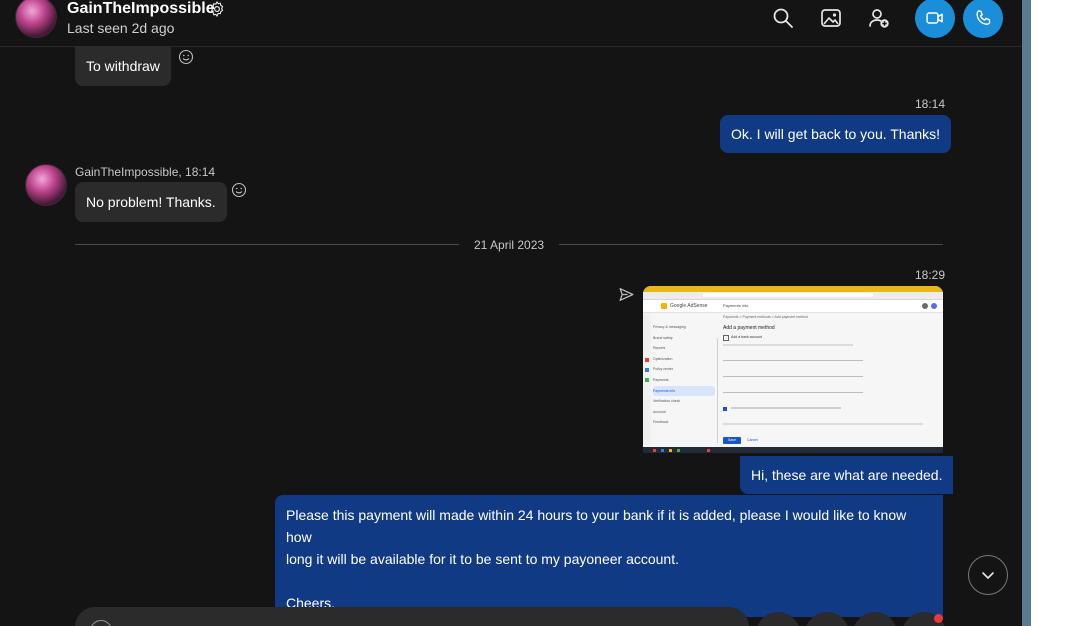 The image size is (1065, 626). I want to click on nav-item: Feedback, so click(661, 422).